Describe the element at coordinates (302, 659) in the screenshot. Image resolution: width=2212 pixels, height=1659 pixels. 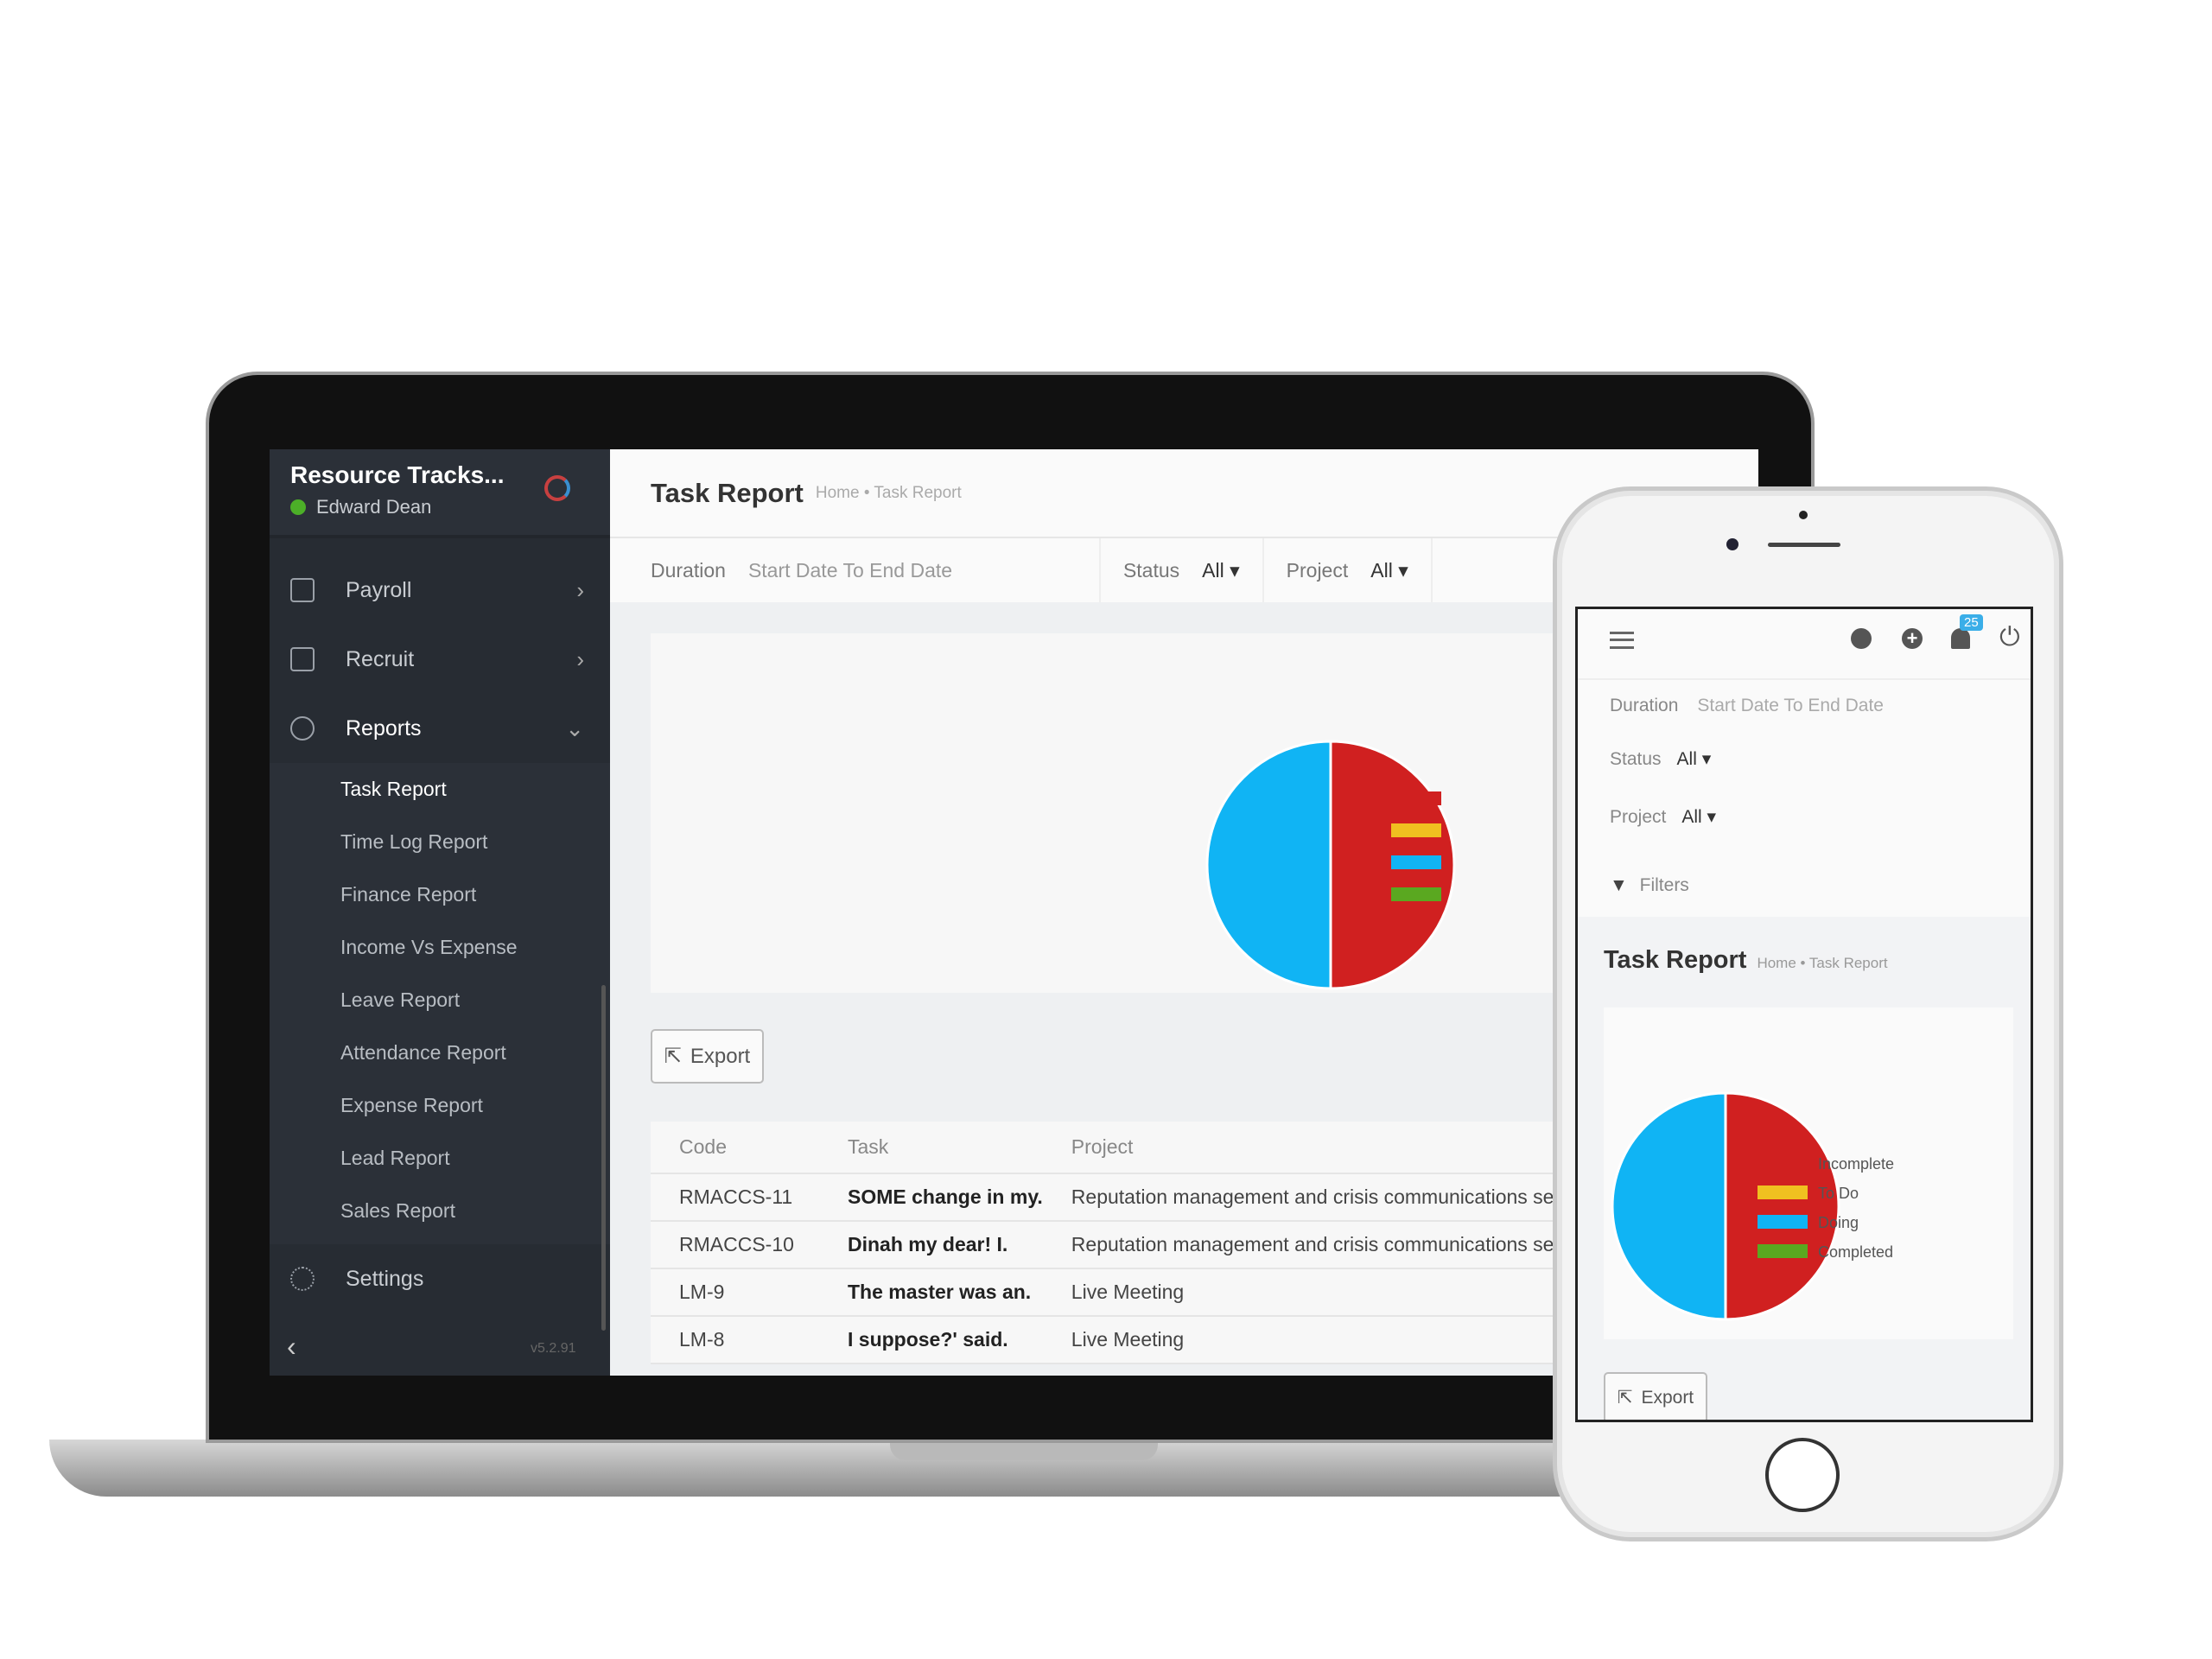
I see `id-card-icon` at that location.